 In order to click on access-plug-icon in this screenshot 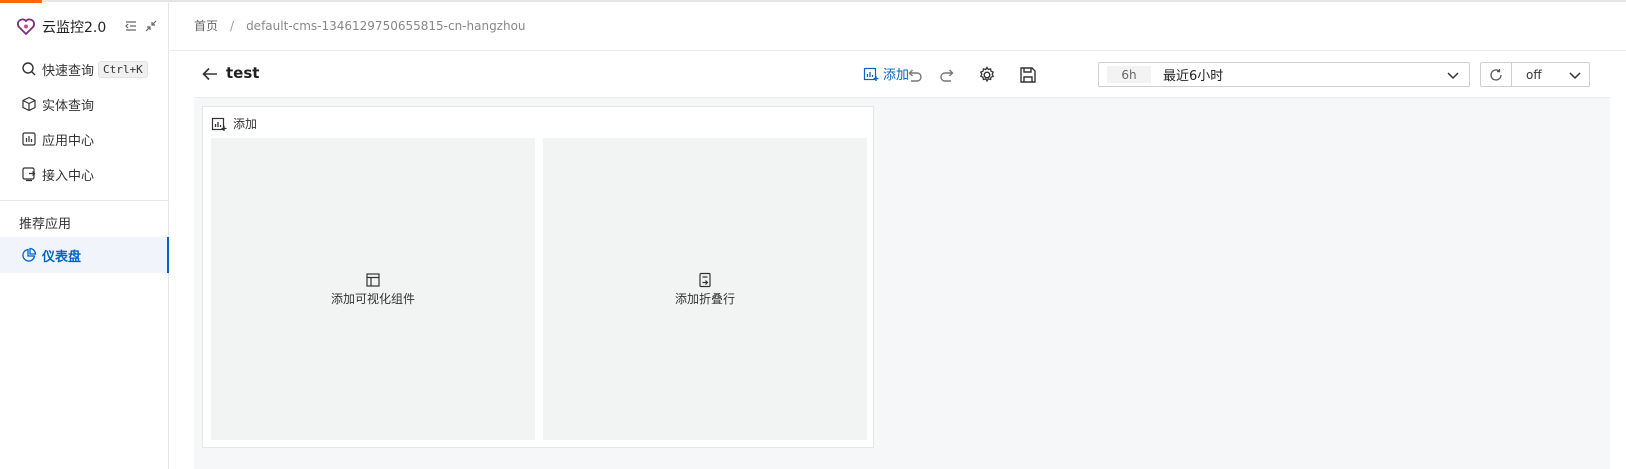, I will do `click(29, 174)`.